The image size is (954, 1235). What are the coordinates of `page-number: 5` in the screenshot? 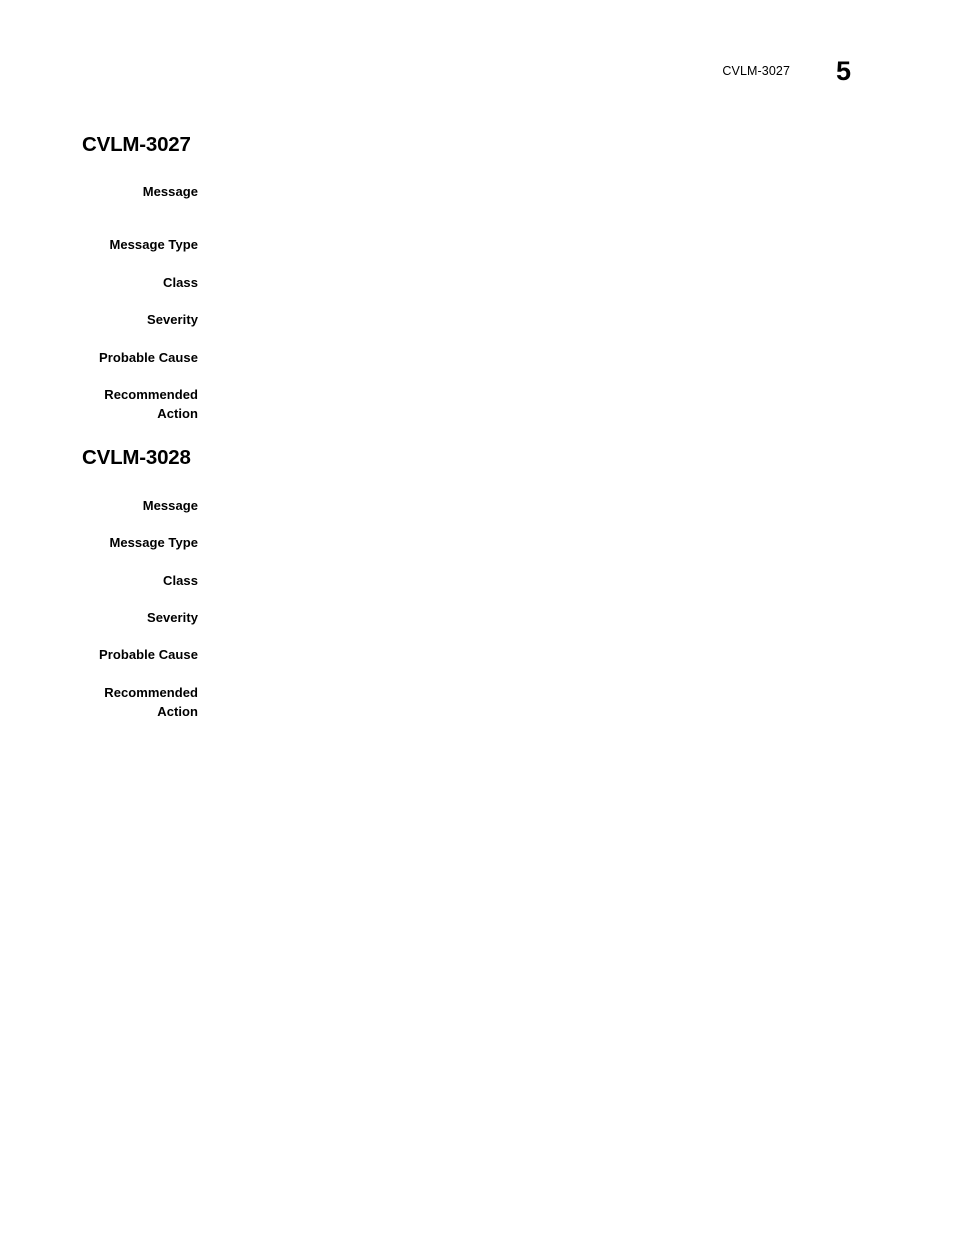 It's located at (843, 71).